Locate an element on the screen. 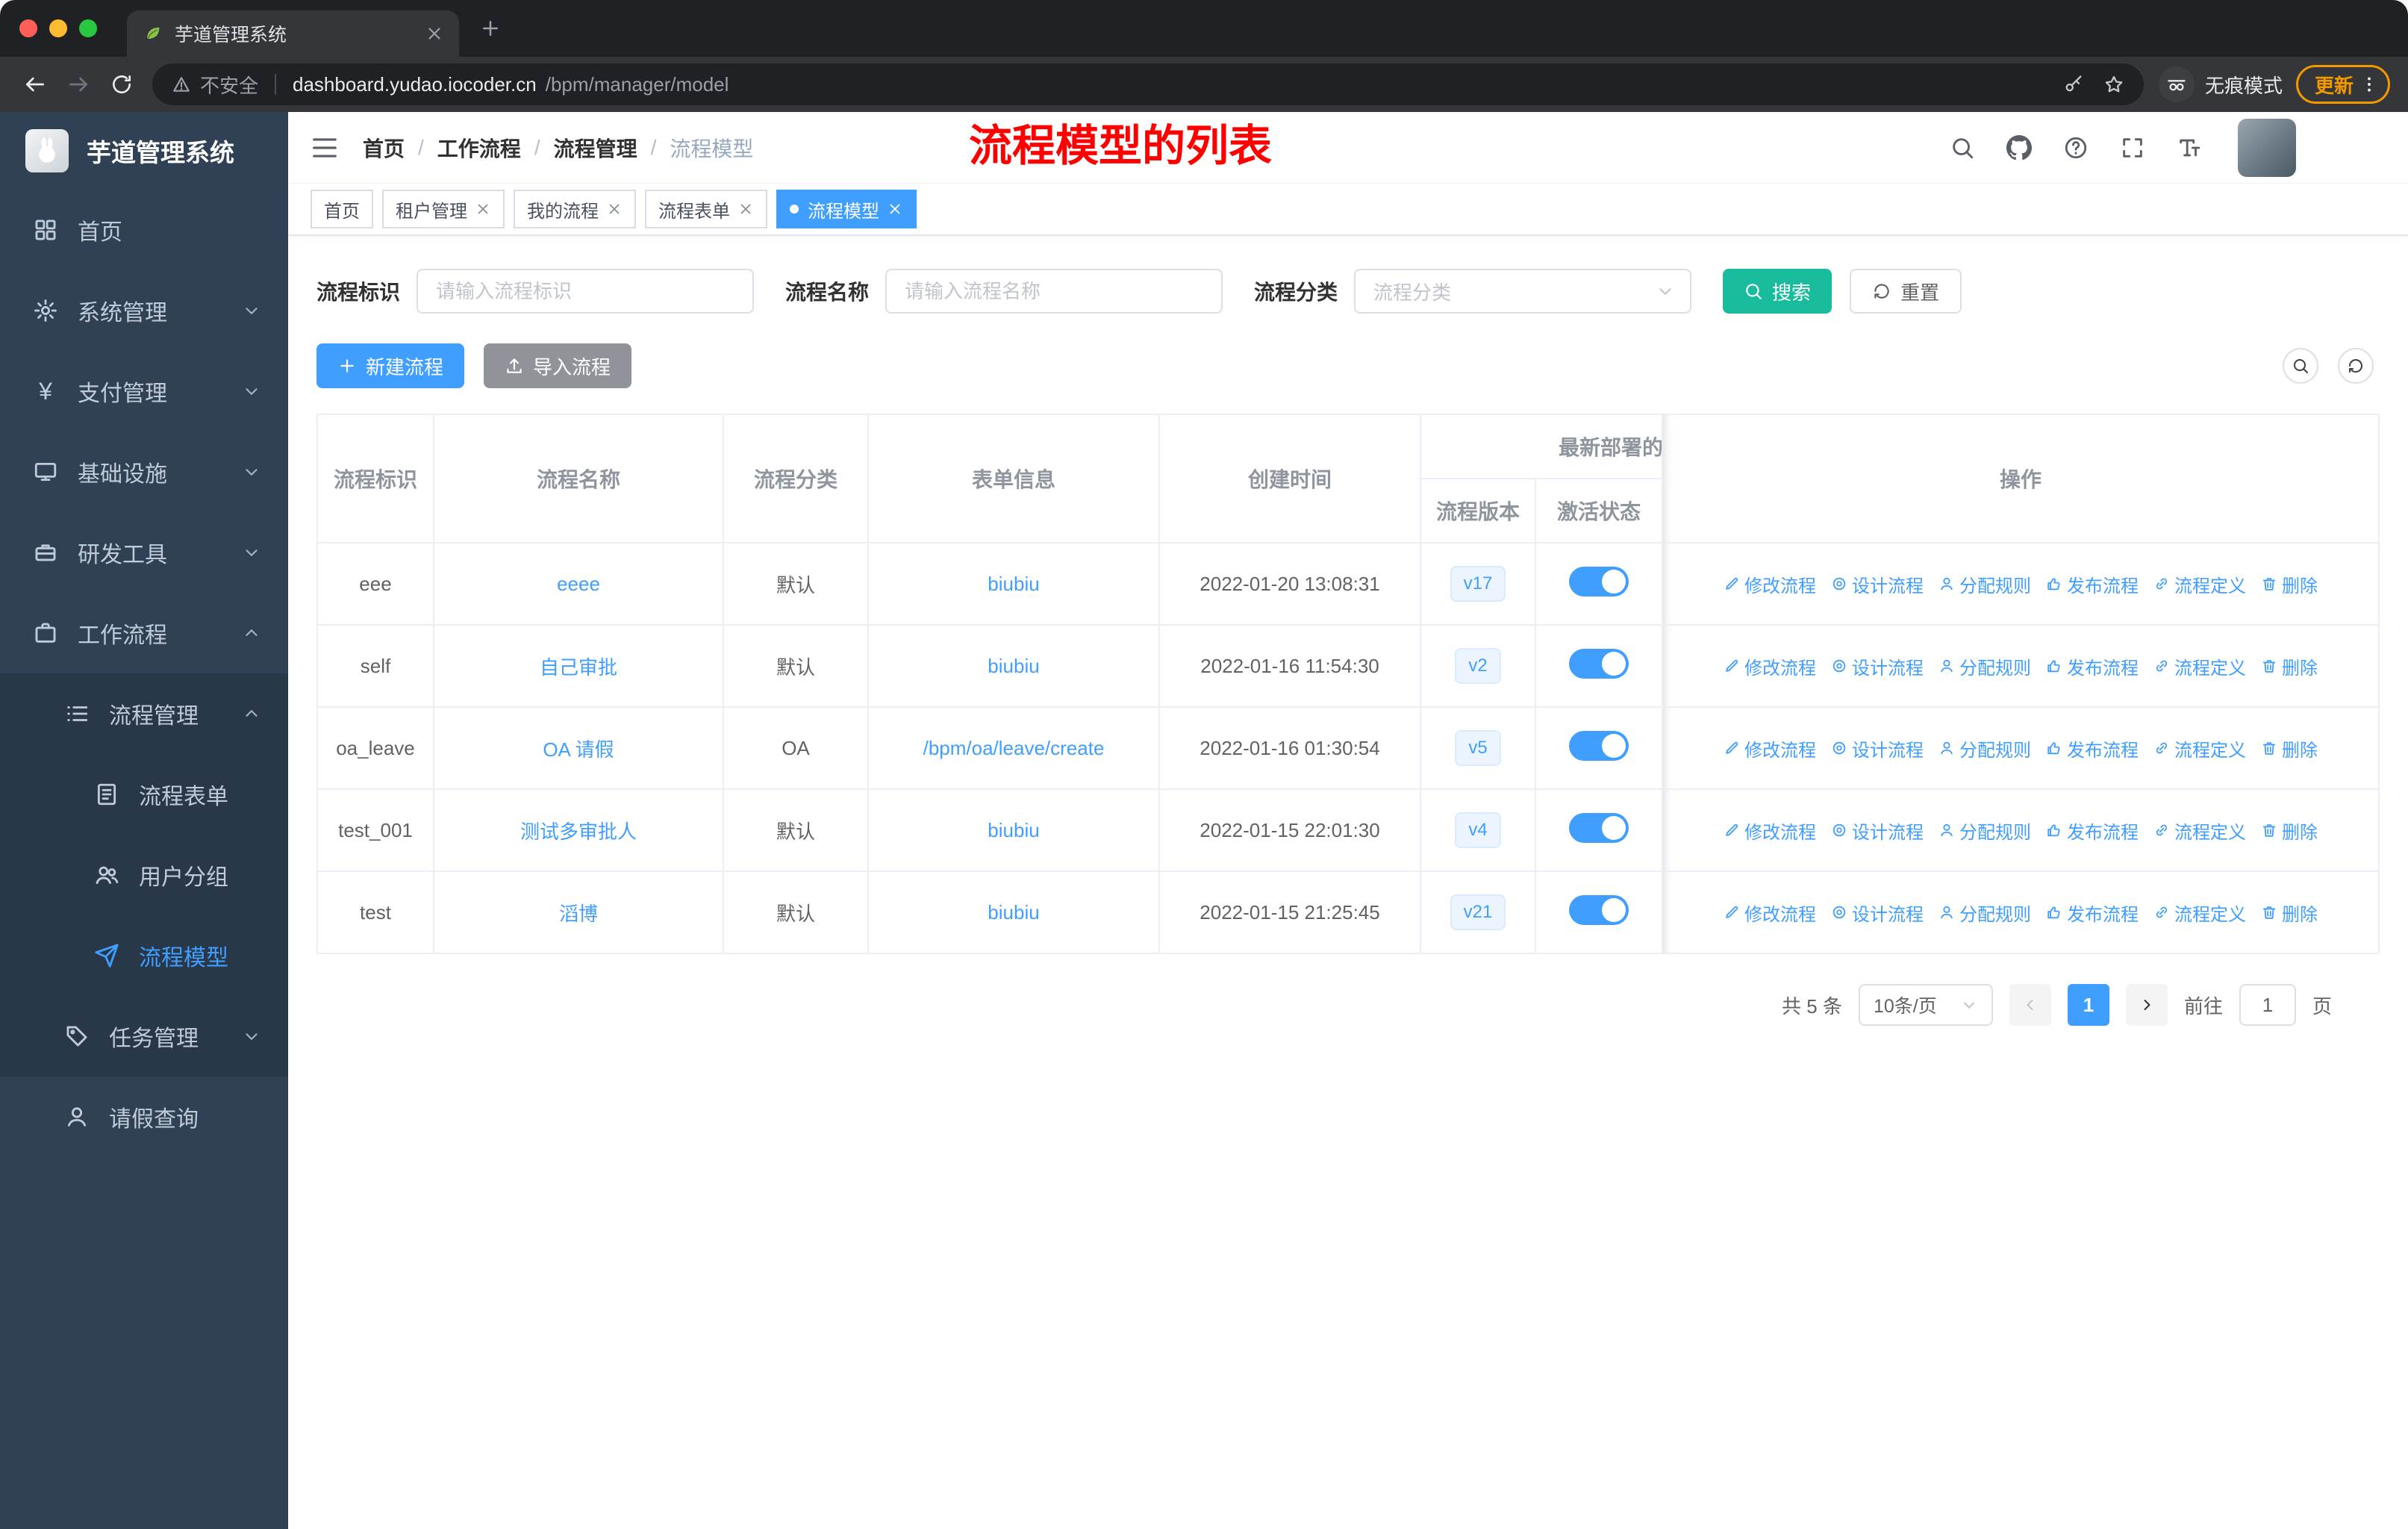  process-name-link: OA 请假 is located at coordinates (578, 750).